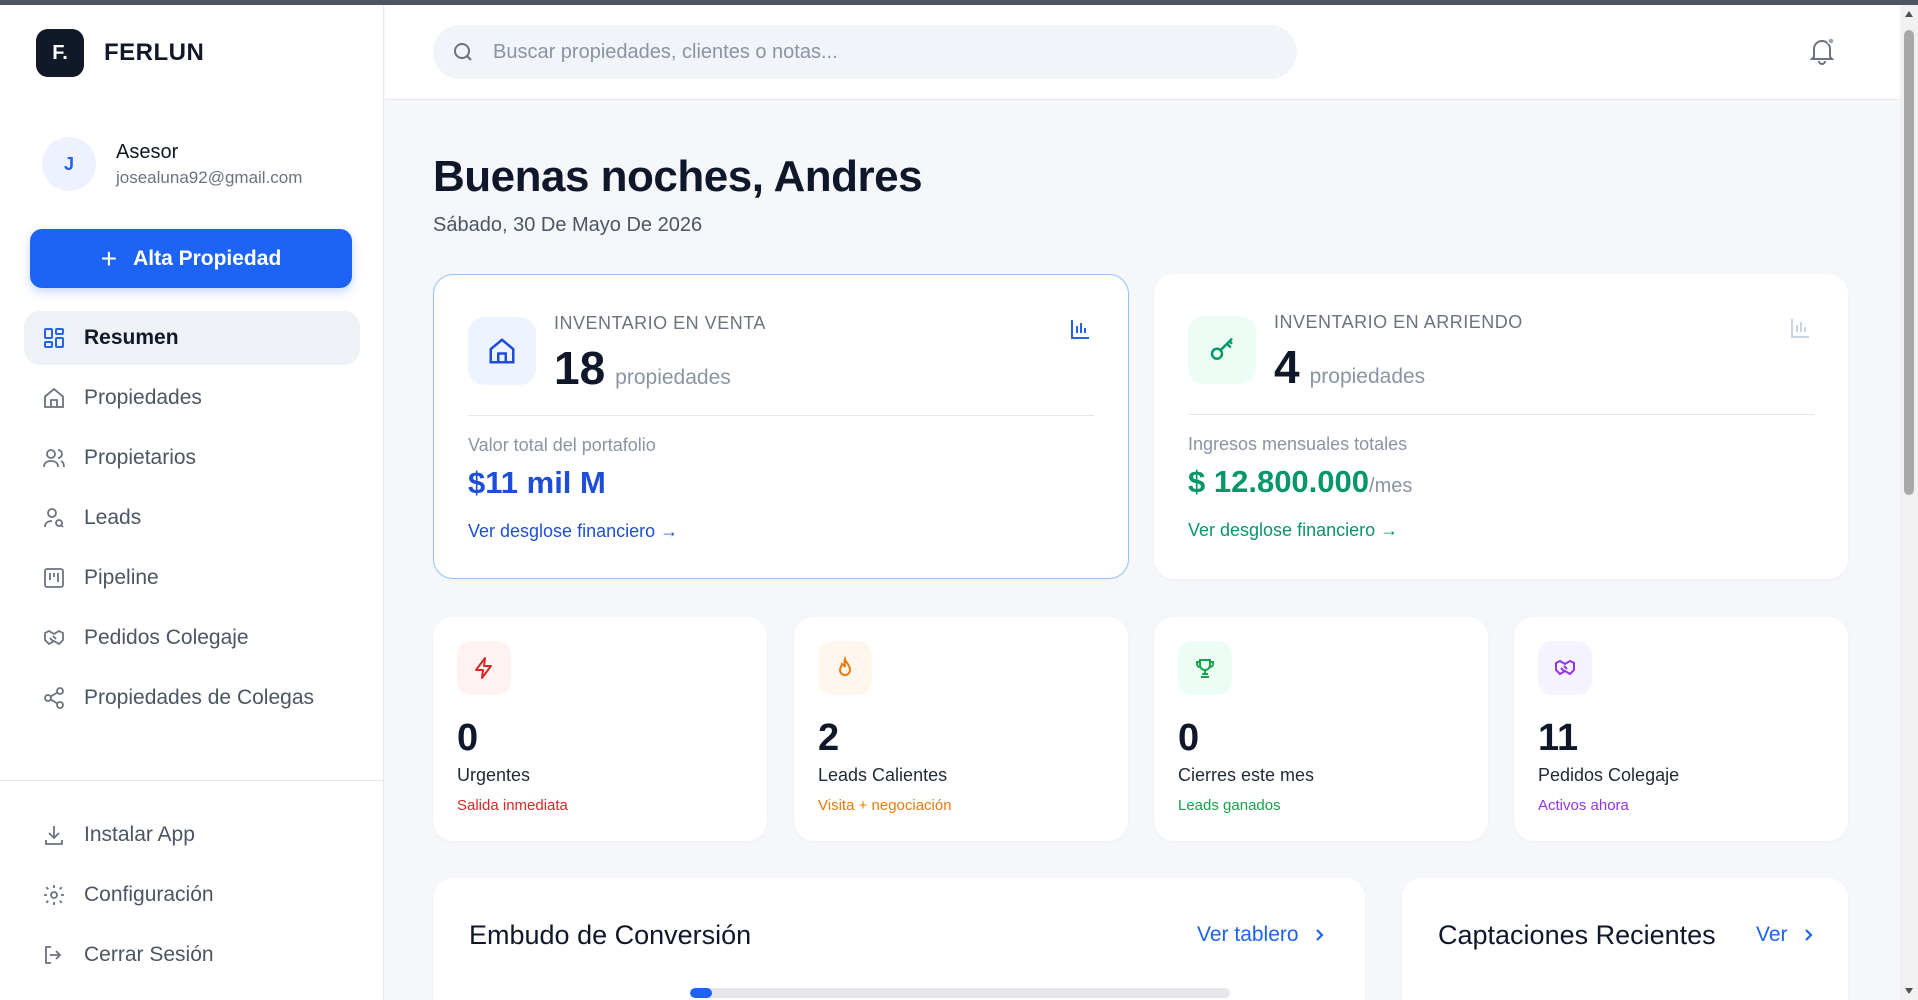 Image resolution: width=1918 pixels, height=1000 pixels. I want to click on ver-tablero-link: Ver tablero, so click(1263, 935).